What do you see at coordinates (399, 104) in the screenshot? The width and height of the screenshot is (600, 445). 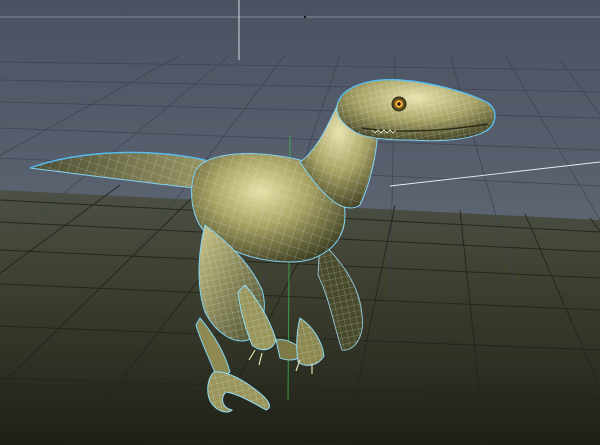 I see `raptor-pupil` at bounding box center [399, 104].